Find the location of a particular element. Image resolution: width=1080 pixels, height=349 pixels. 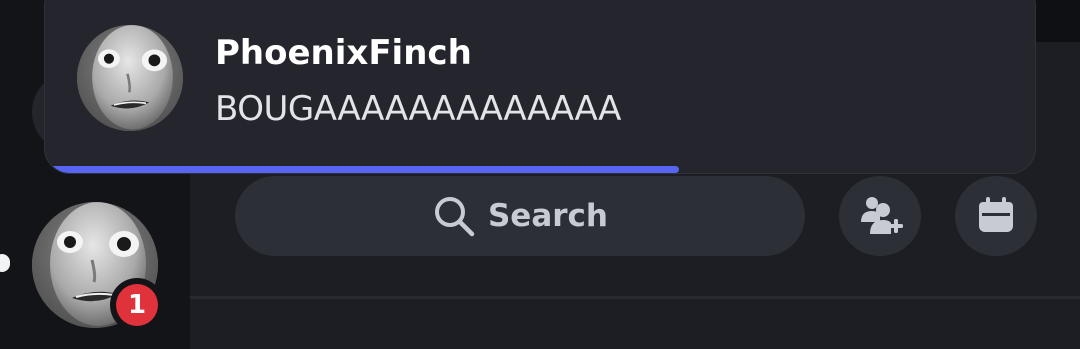

search-label: Search is located at coordinates (547, 216).